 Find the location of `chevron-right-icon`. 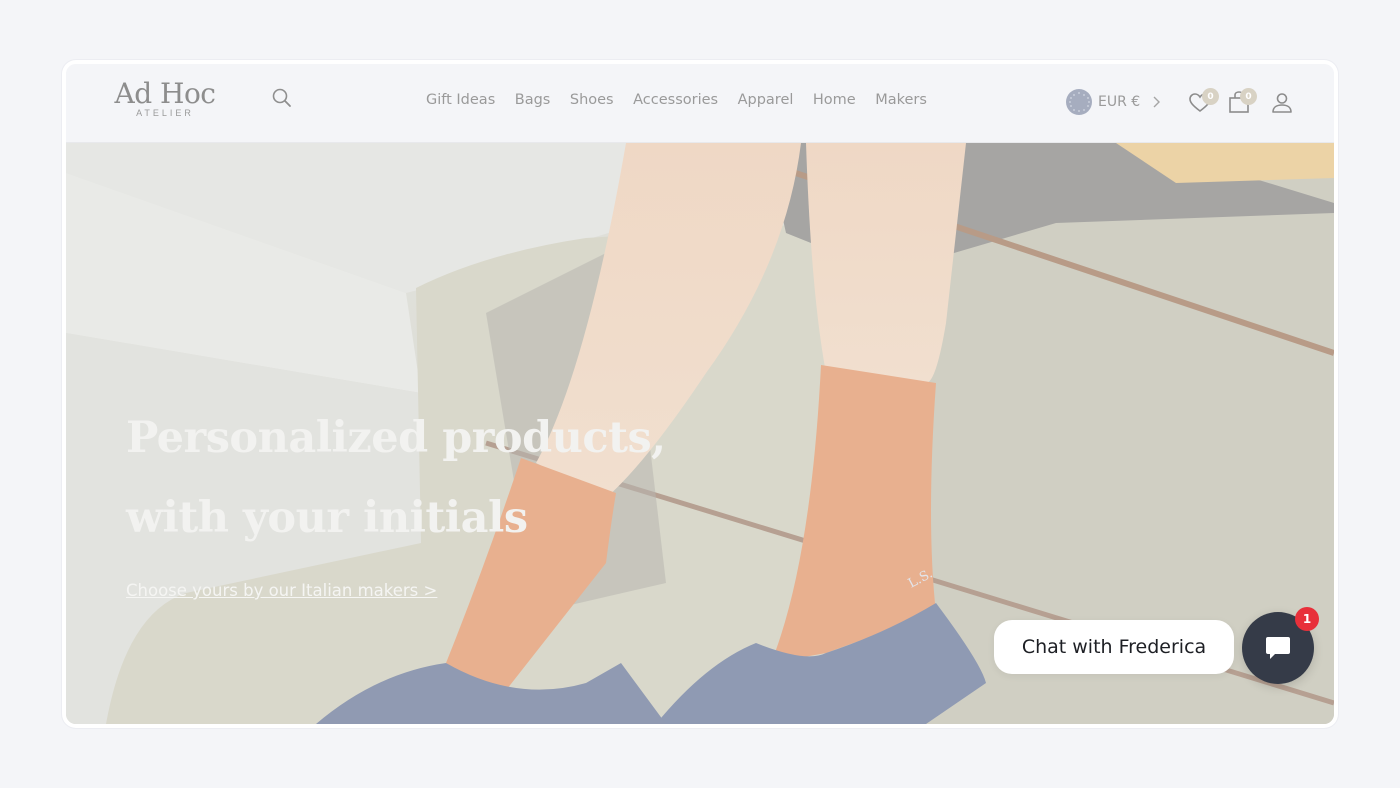

chevron-right-icon is located at coordinates (1157, 102).